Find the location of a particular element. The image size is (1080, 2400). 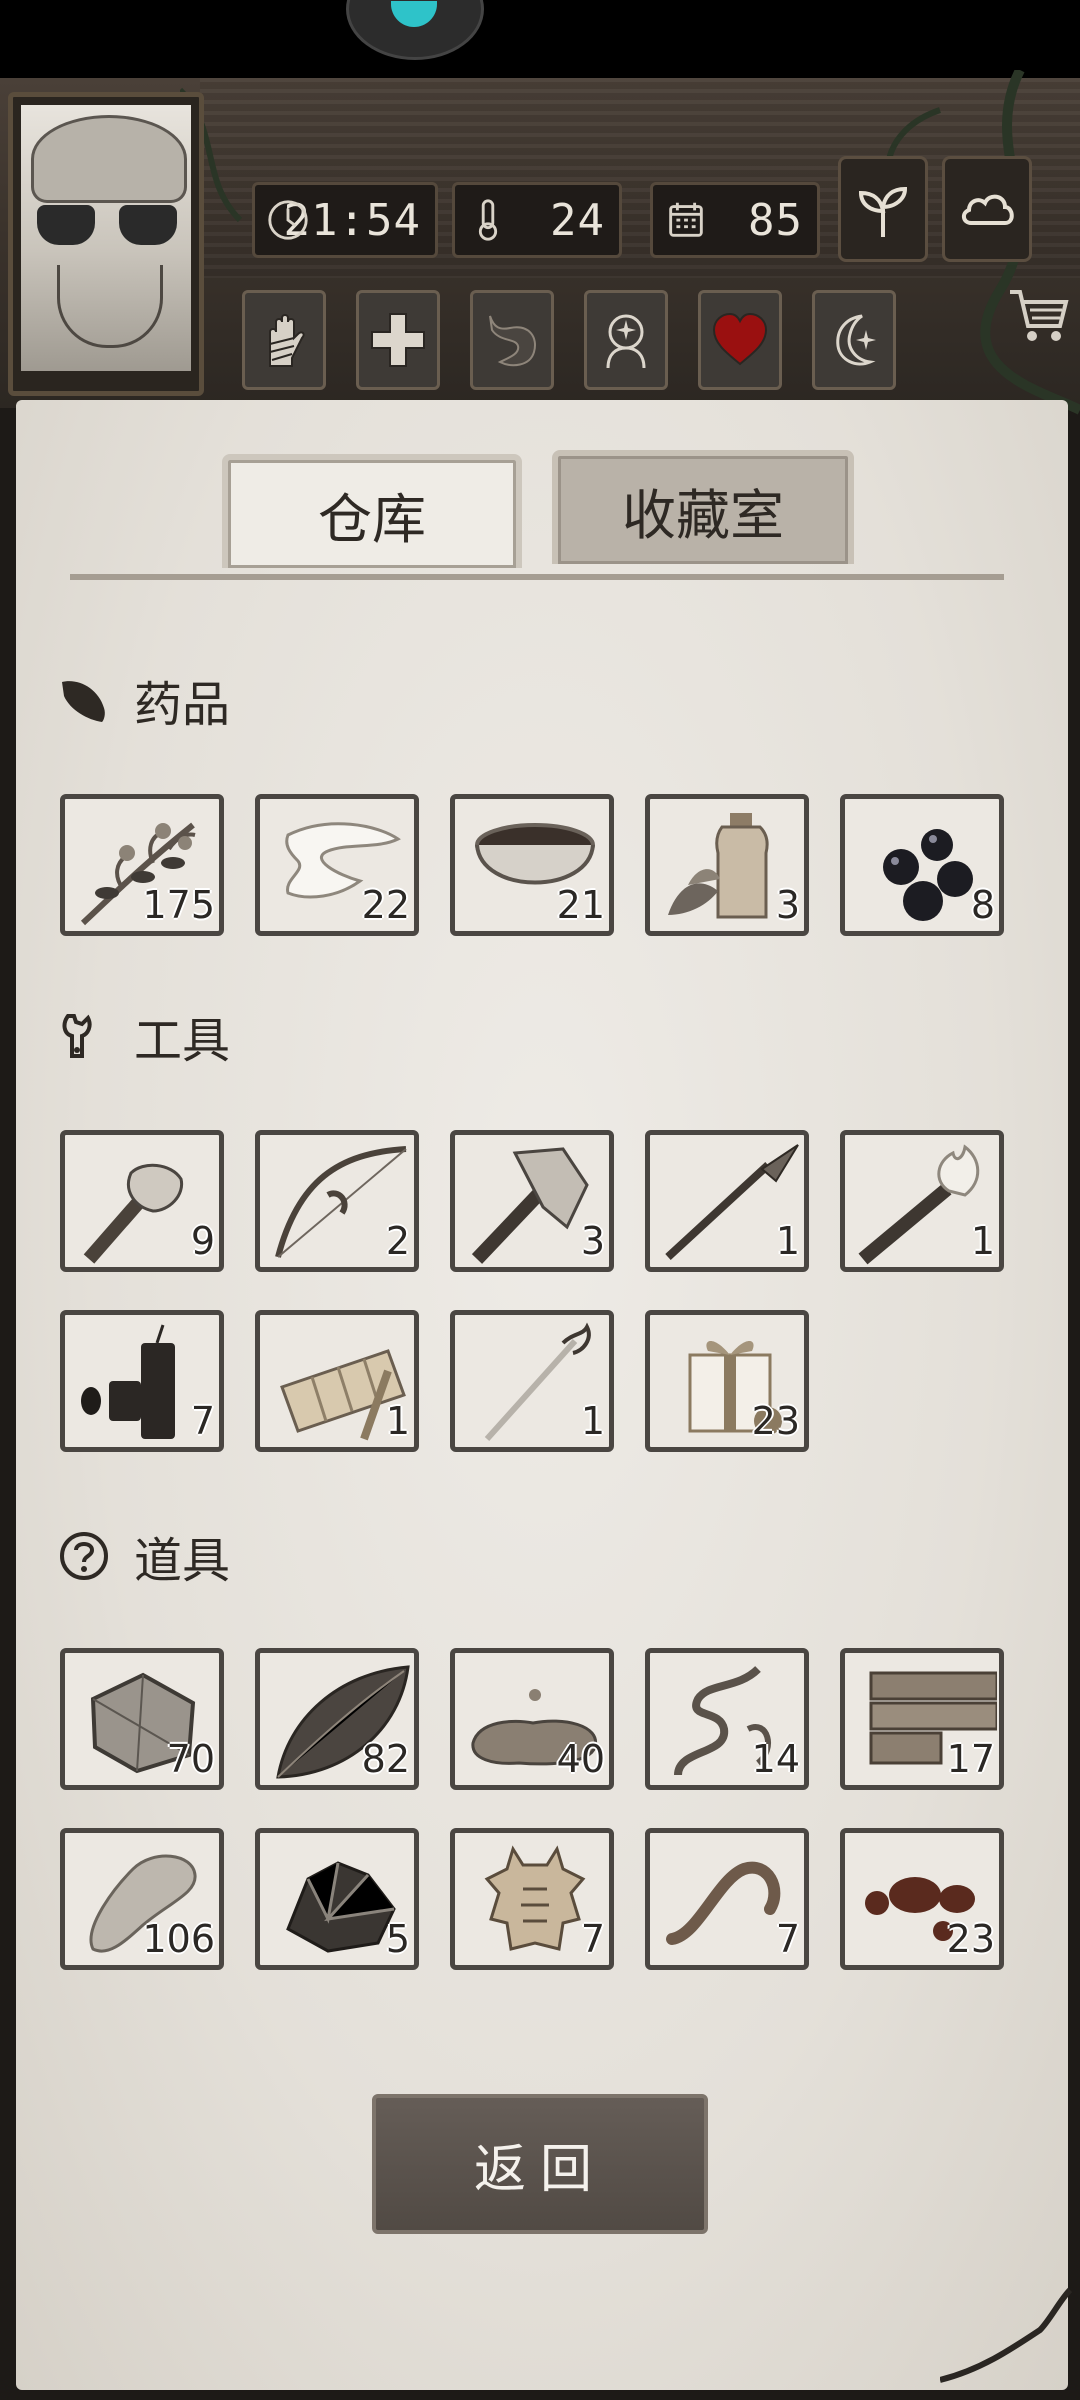

temperature-display: 24 is located at coordinates (537, 220).